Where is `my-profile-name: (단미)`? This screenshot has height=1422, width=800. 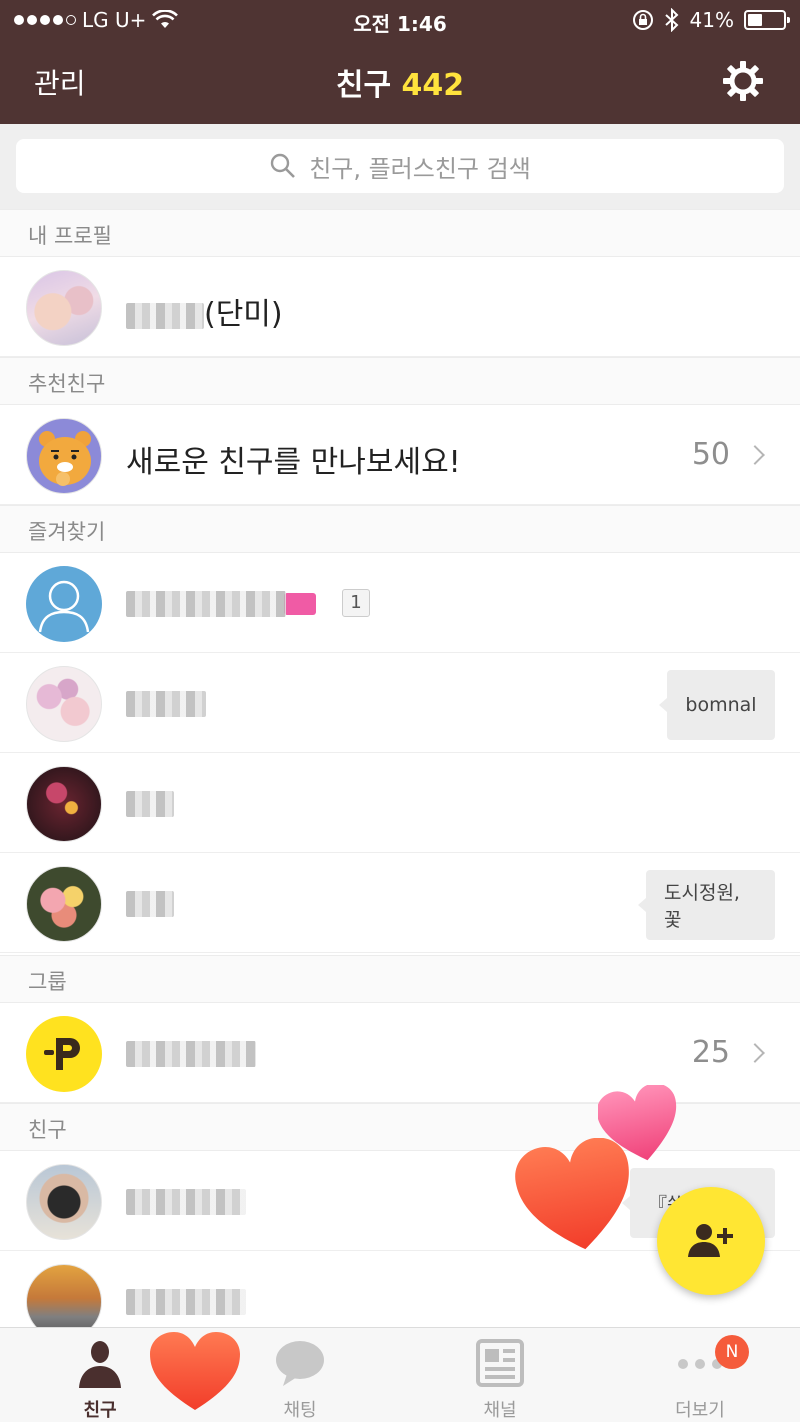
my-profile-name: (단미) is located at coordinates (204, 311).